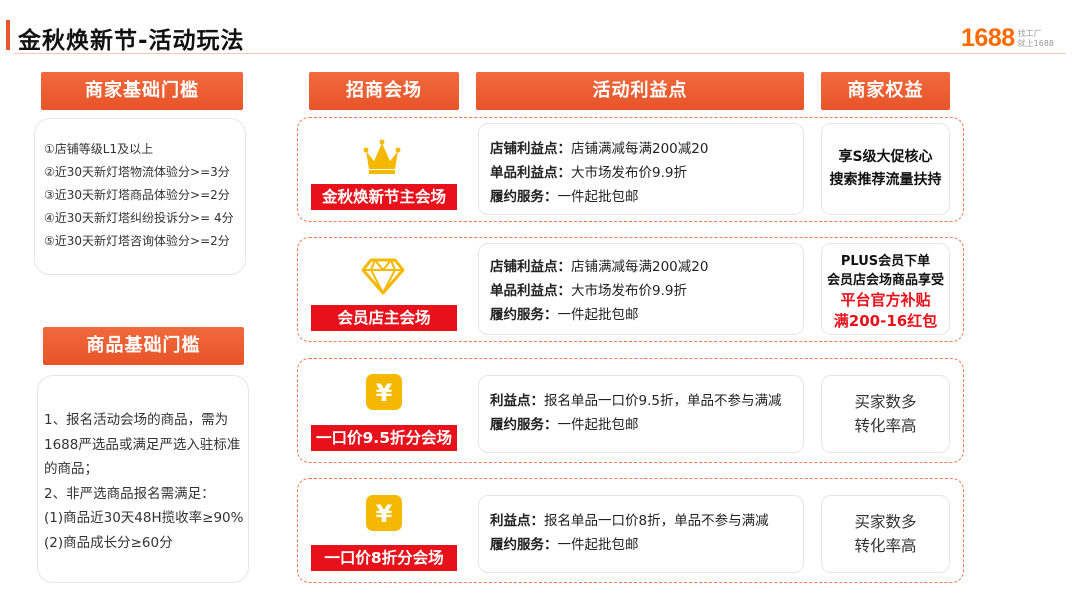  I want to click on venue-label: 会员店主会场, so click(384, 318).